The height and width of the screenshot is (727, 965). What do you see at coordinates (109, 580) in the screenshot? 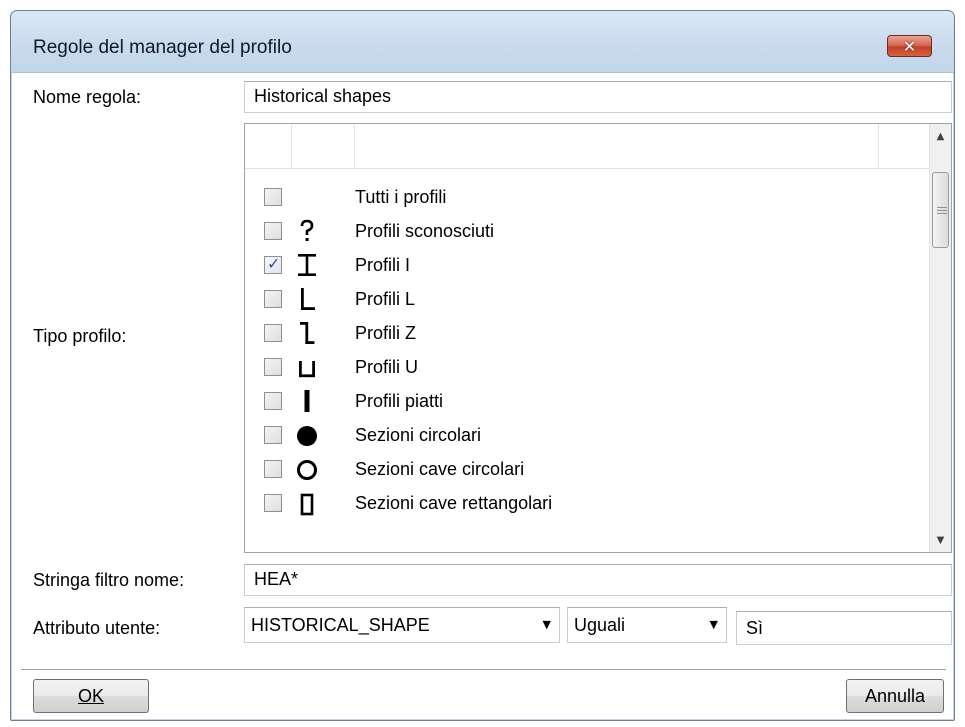
I see `name-filter-label: Stringa filtro nome:` at bounding box center [109, 580].